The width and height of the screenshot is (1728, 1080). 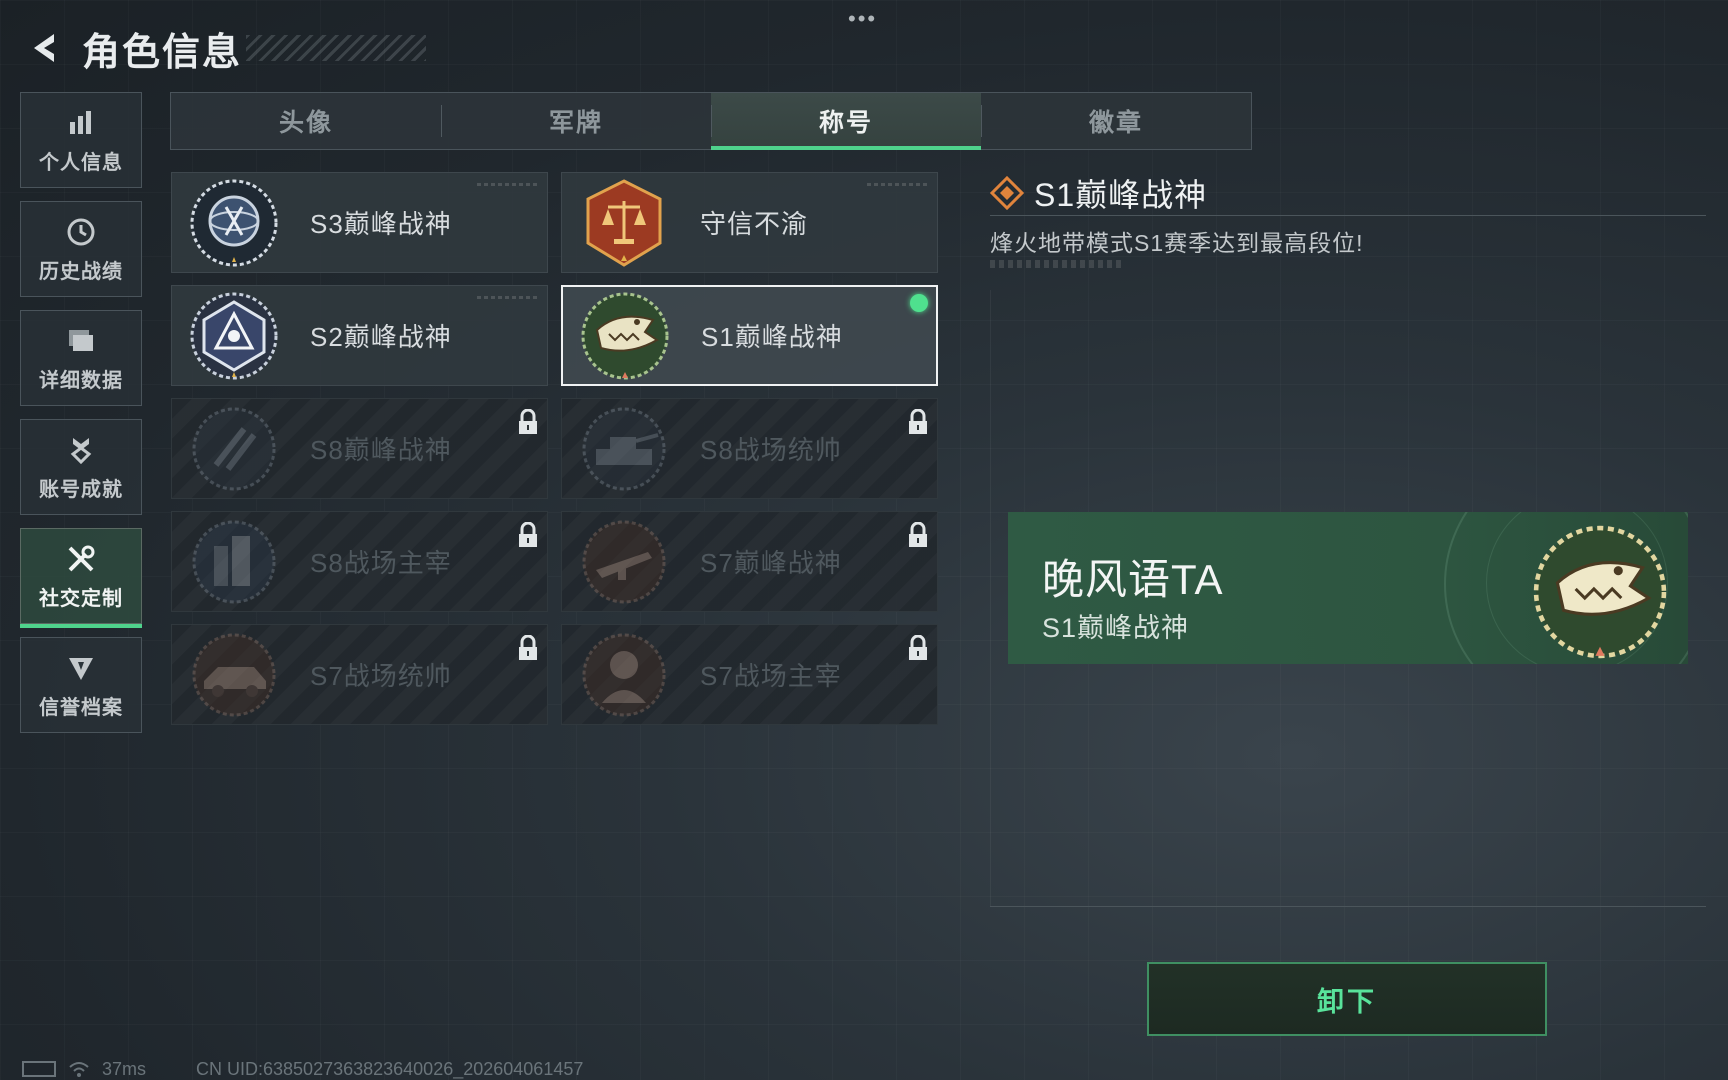 What do you see at coordinates (1348, 588) in the screenshot?
I see `name-card-preview: 晚风语TA S1巅峰战神` at bounding box center [1348, 588].